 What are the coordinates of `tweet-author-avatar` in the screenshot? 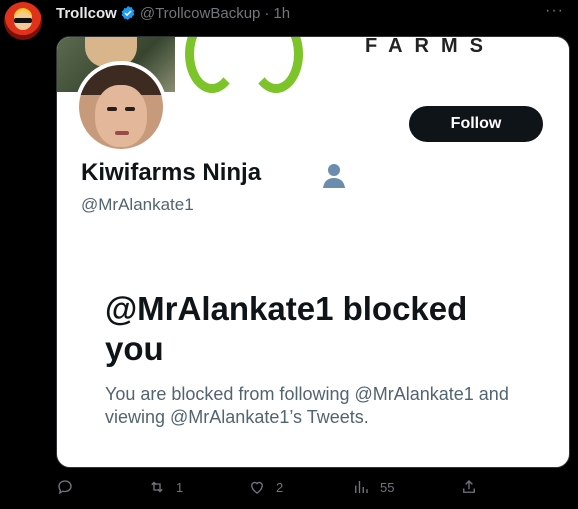 It's located at (23, 21).